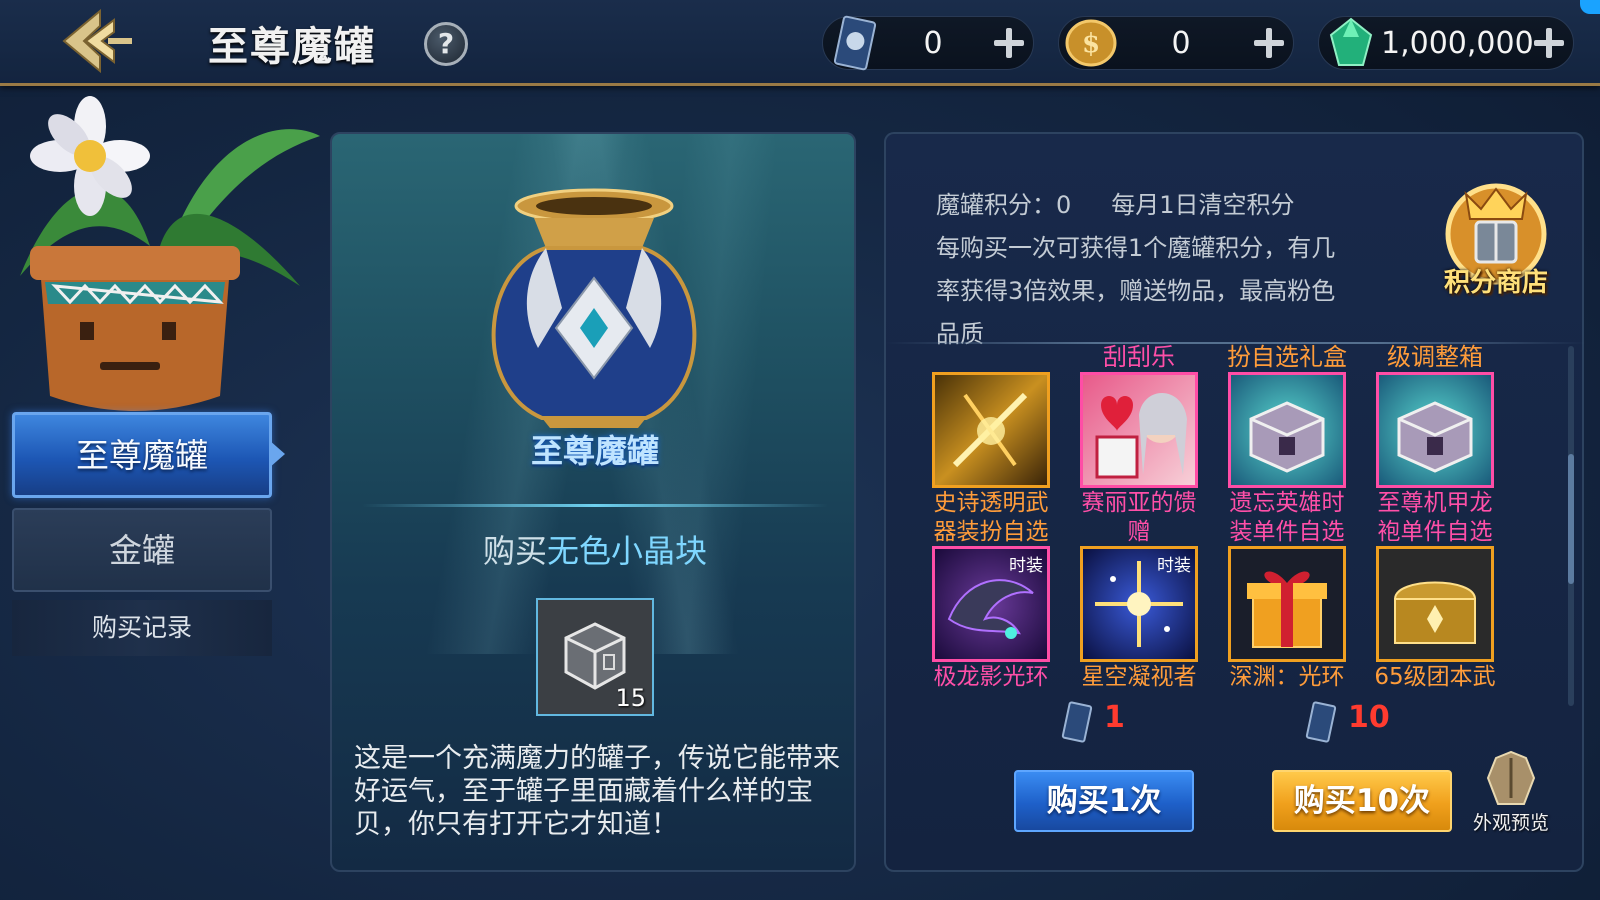  I want to click on buy-item-label: 购买无色小晶块, so click(593, 549).